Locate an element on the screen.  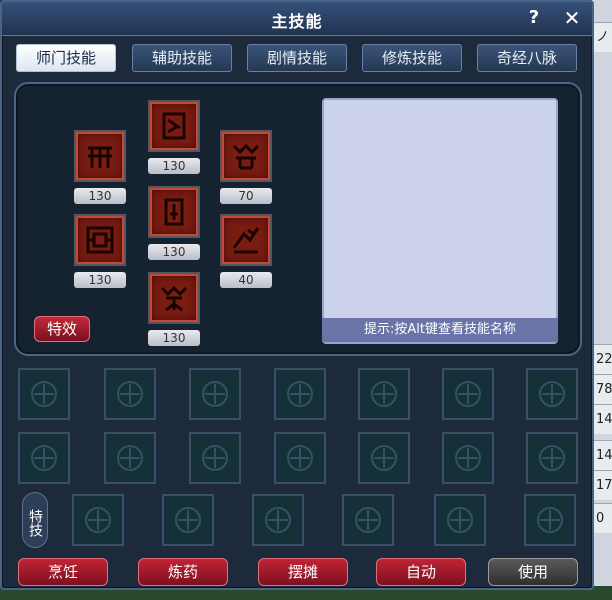
background-text: 0 is located at coordinates (603, 518).